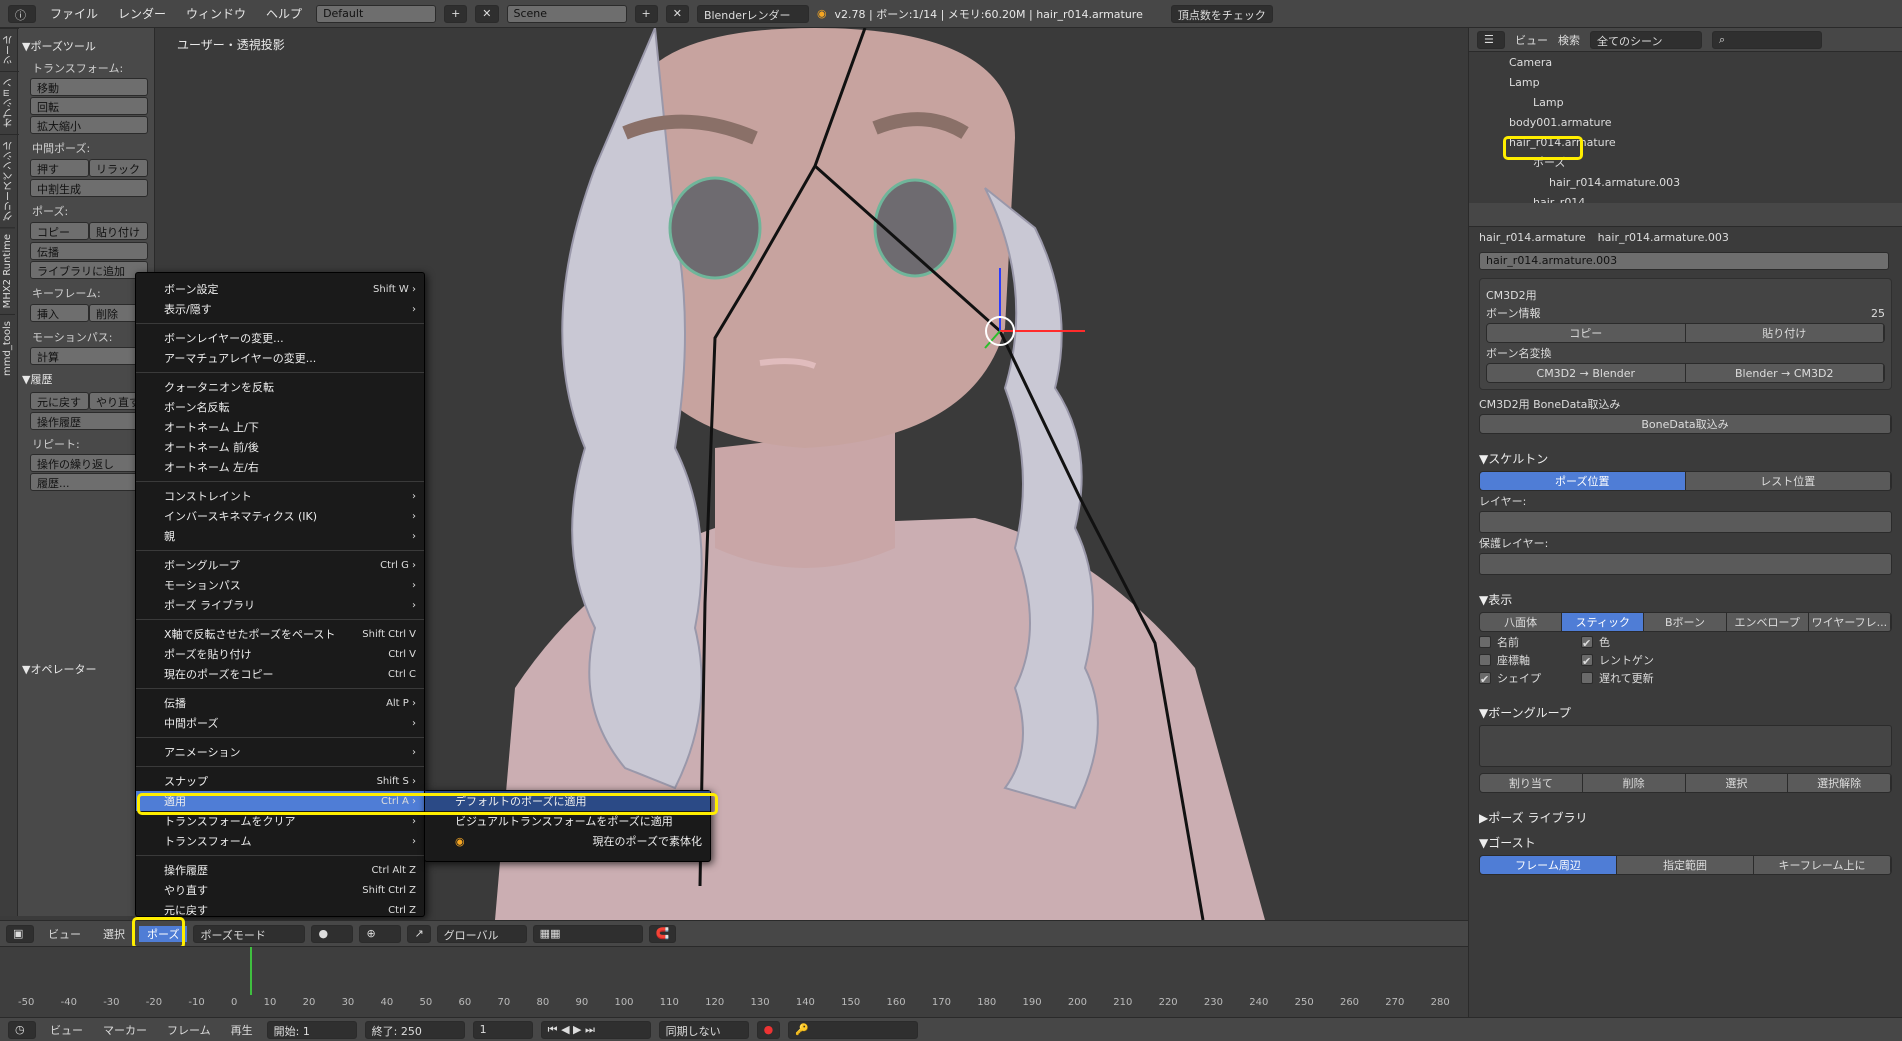  I want to click on tab-mmd-tools: mmd_tools, so click(7, 348).